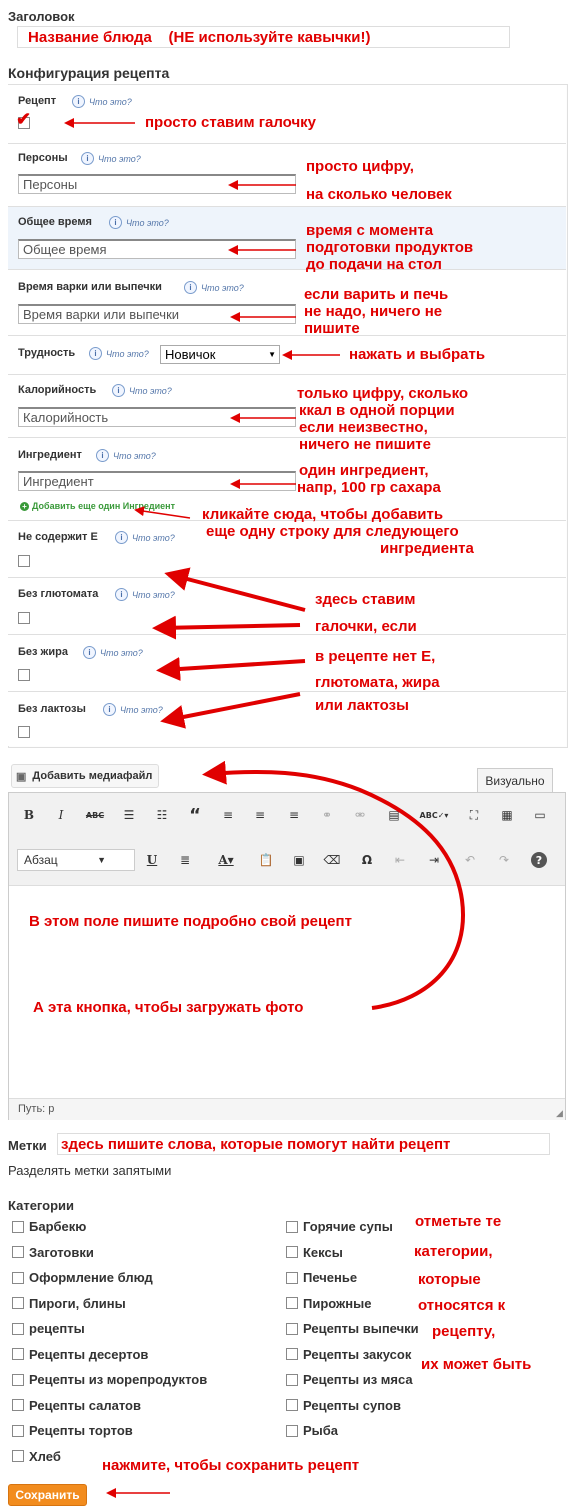 Image resolution: width=573 pixels, height=1506 pixels. I want to click on arrow-add-media, so click(333, 885).